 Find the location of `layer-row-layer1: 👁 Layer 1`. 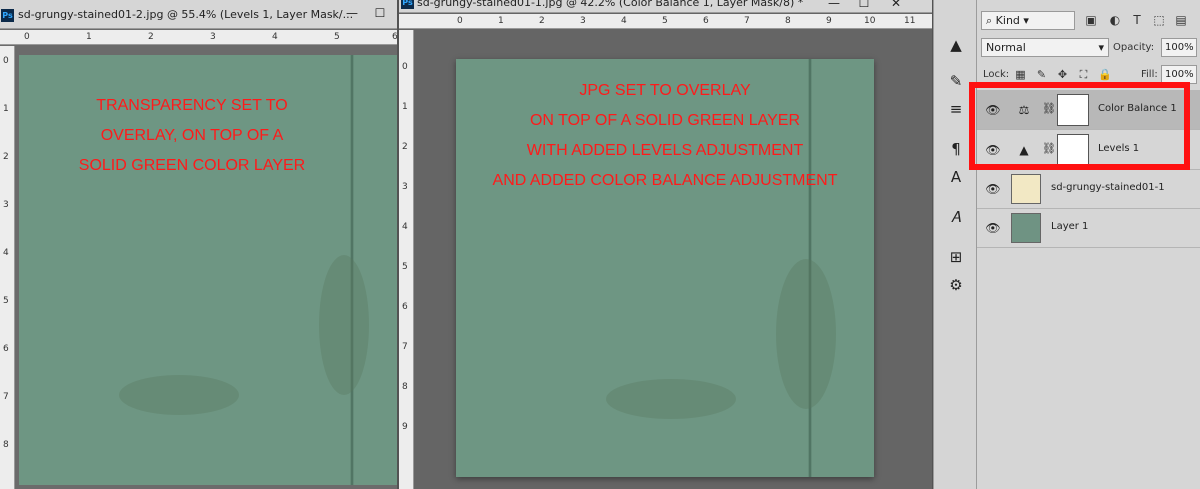

layer-row-layer1: 👁 Layer 1 is located at coordinates (1088, 228).